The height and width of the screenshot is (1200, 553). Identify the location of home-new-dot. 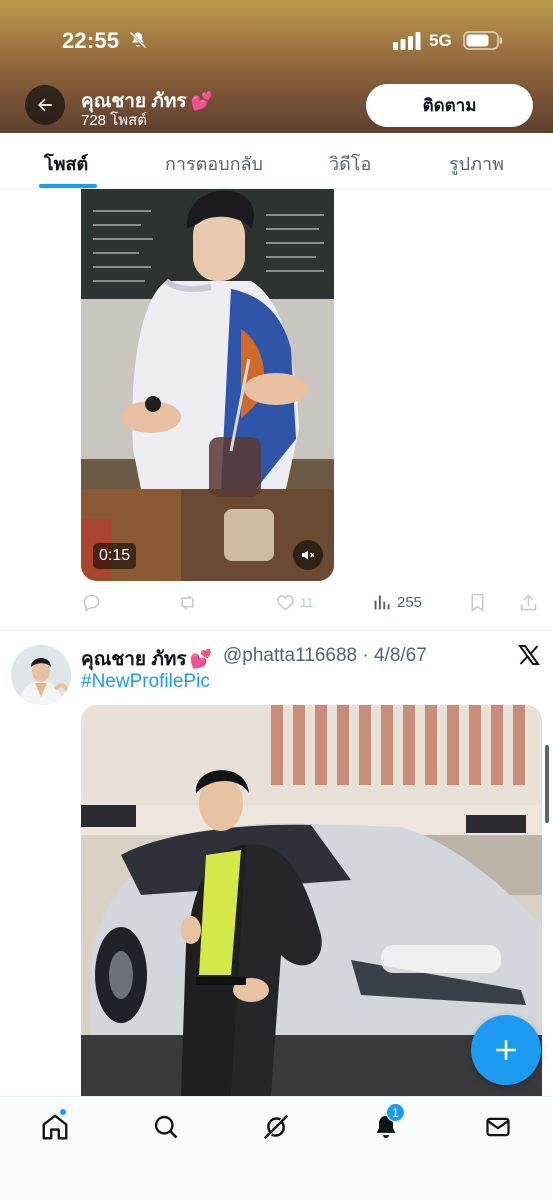
(63, 1112).